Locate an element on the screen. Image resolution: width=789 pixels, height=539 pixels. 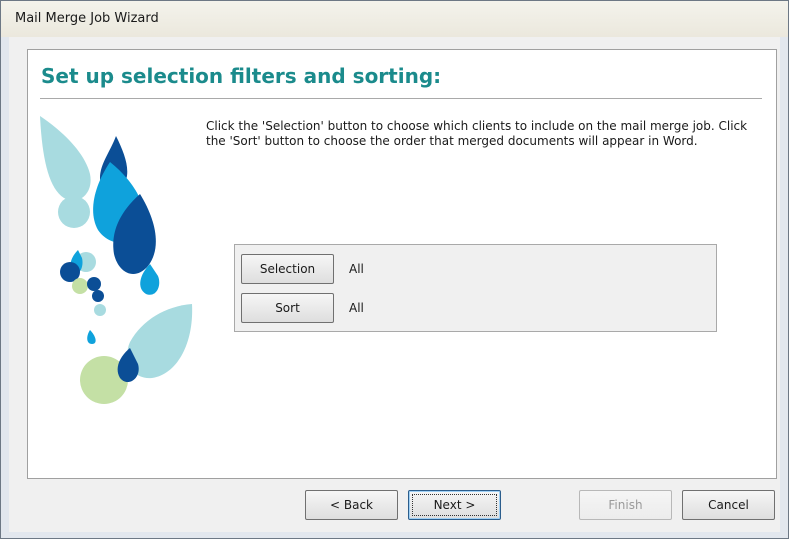
petal-light-teal-small is located at coordinates (74, 212).